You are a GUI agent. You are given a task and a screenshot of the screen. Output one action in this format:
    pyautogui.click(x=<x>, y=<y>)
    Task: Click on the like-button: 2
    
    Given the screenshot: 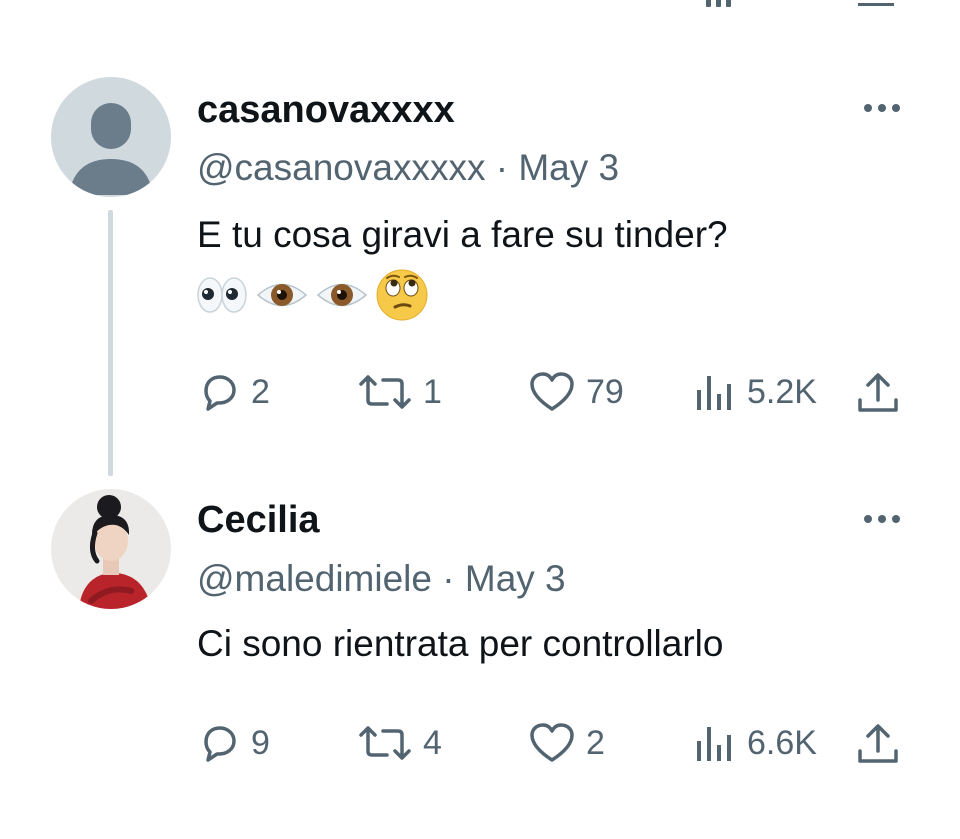 What is the action you would take?
    pyautogui.click(x=566, y=743)
    